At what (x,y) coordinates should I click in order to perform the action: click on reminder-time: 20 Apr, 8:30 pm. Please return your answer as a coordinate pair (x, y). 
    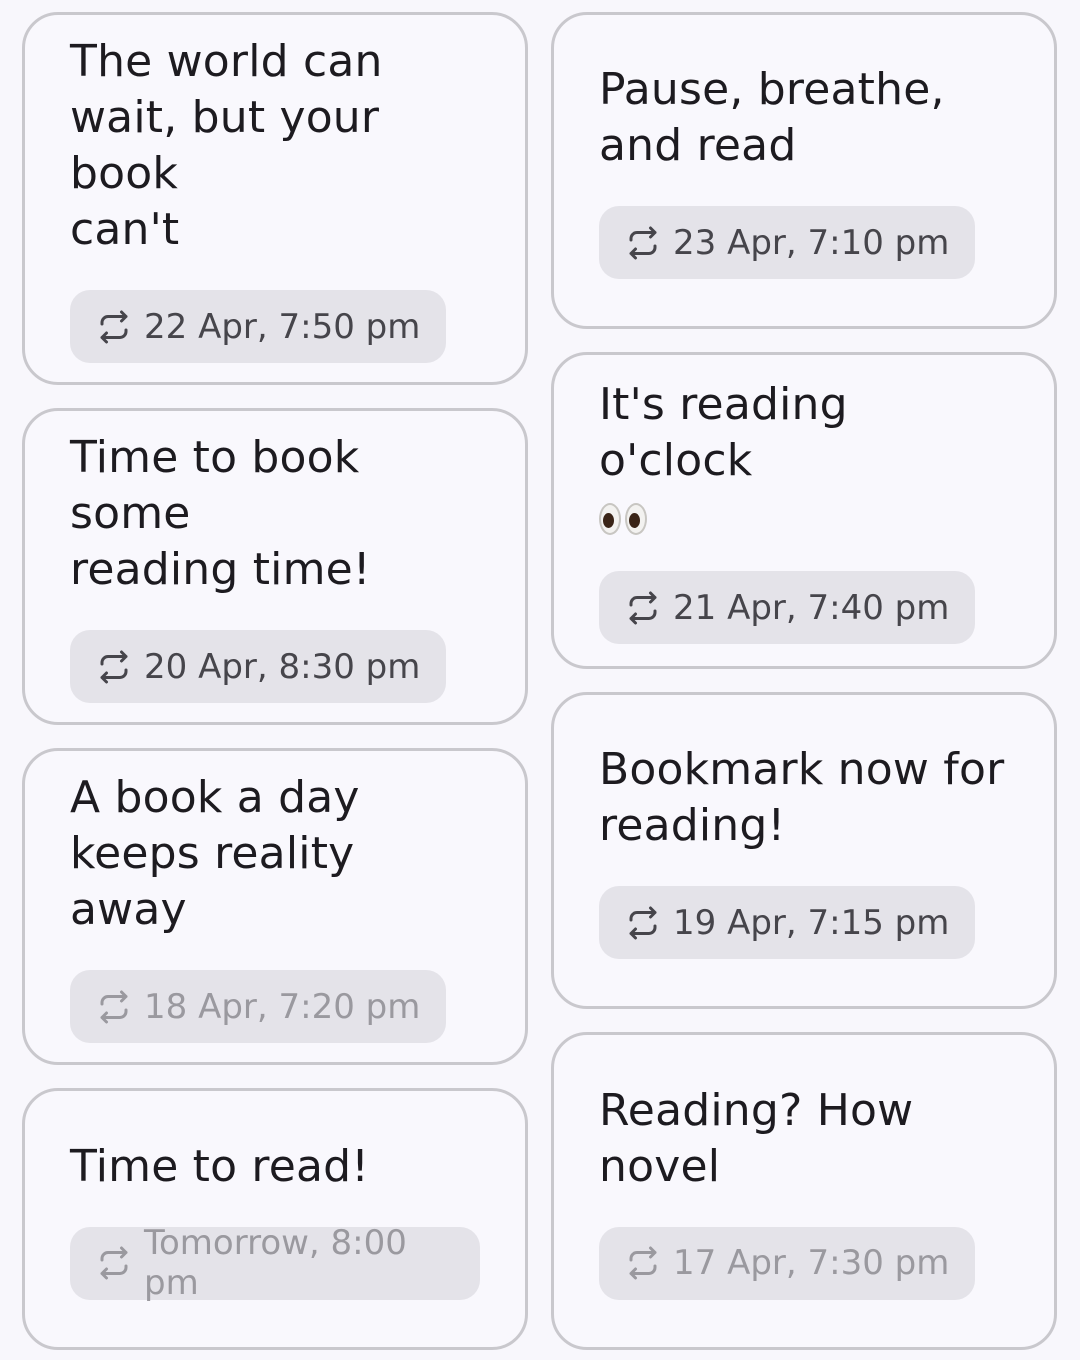
    Looking at the image, I should click on (282, 666).